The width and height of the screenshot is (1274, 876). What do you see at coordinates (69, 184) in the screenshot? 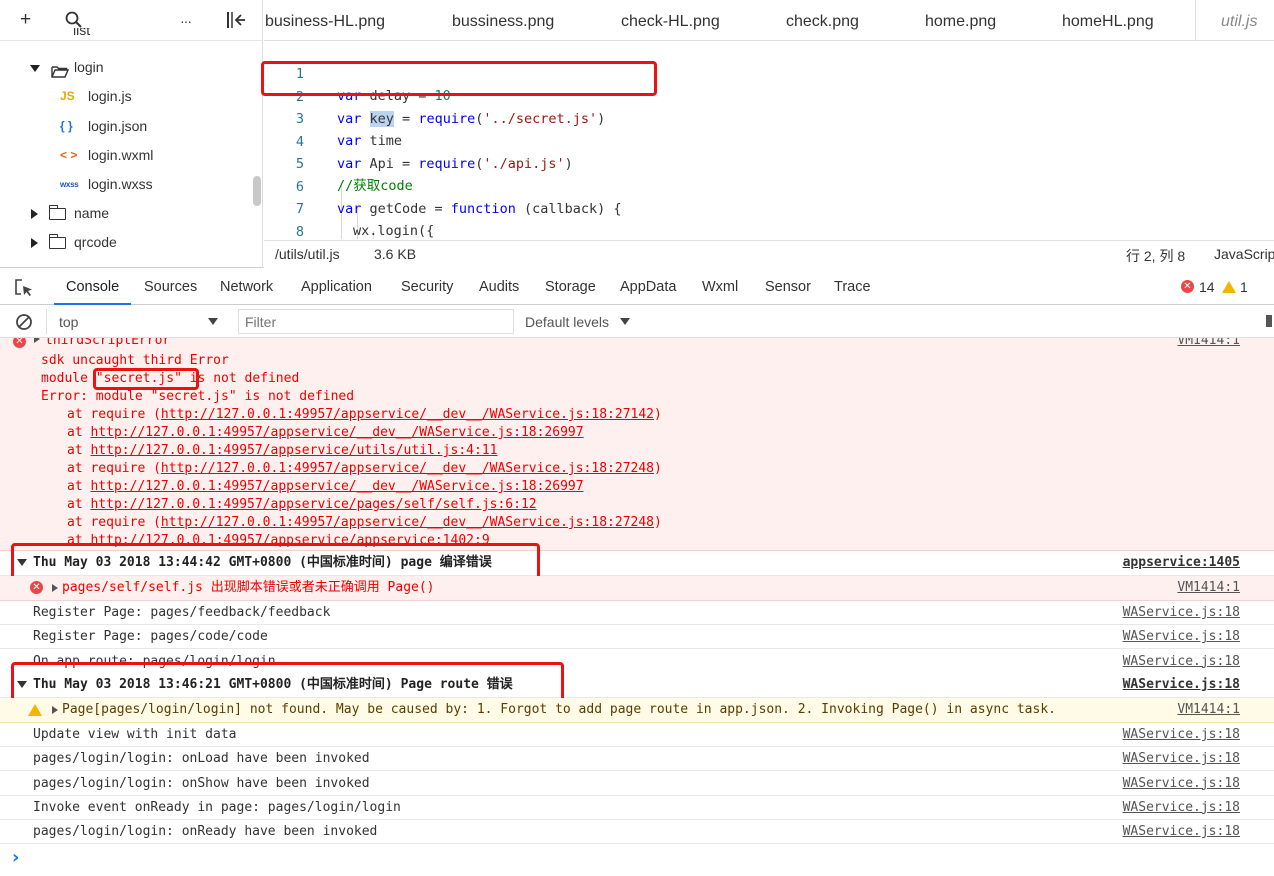
I see `wxss-file-icon: wxss` at bounding box center [69, 184].